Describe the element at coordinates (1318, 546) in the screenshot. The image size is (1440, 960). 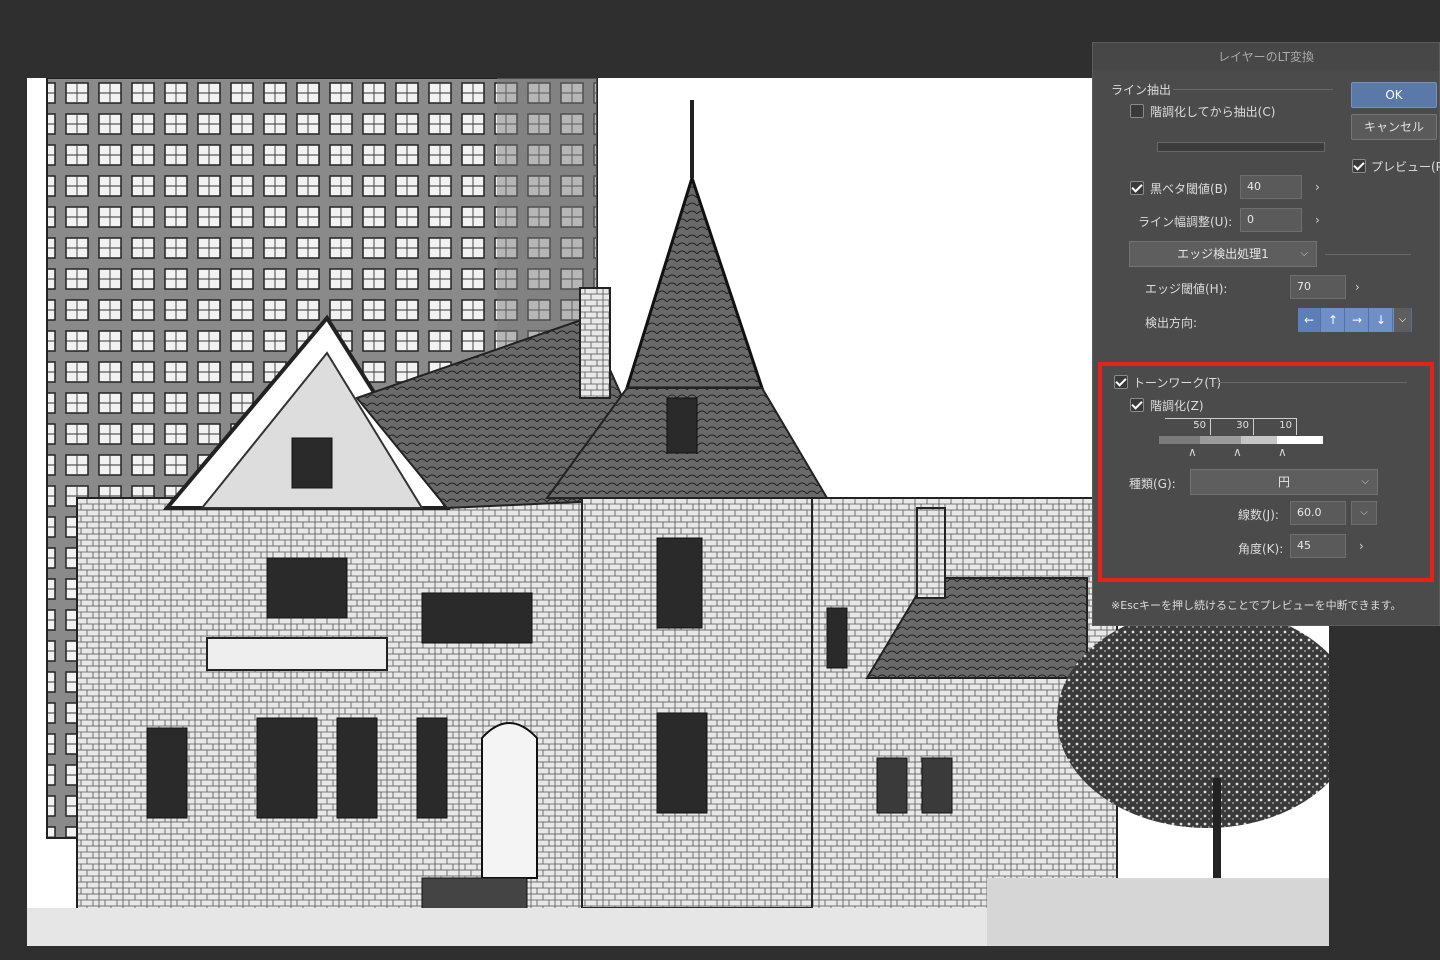
I see `angle-input: 45` at that location.